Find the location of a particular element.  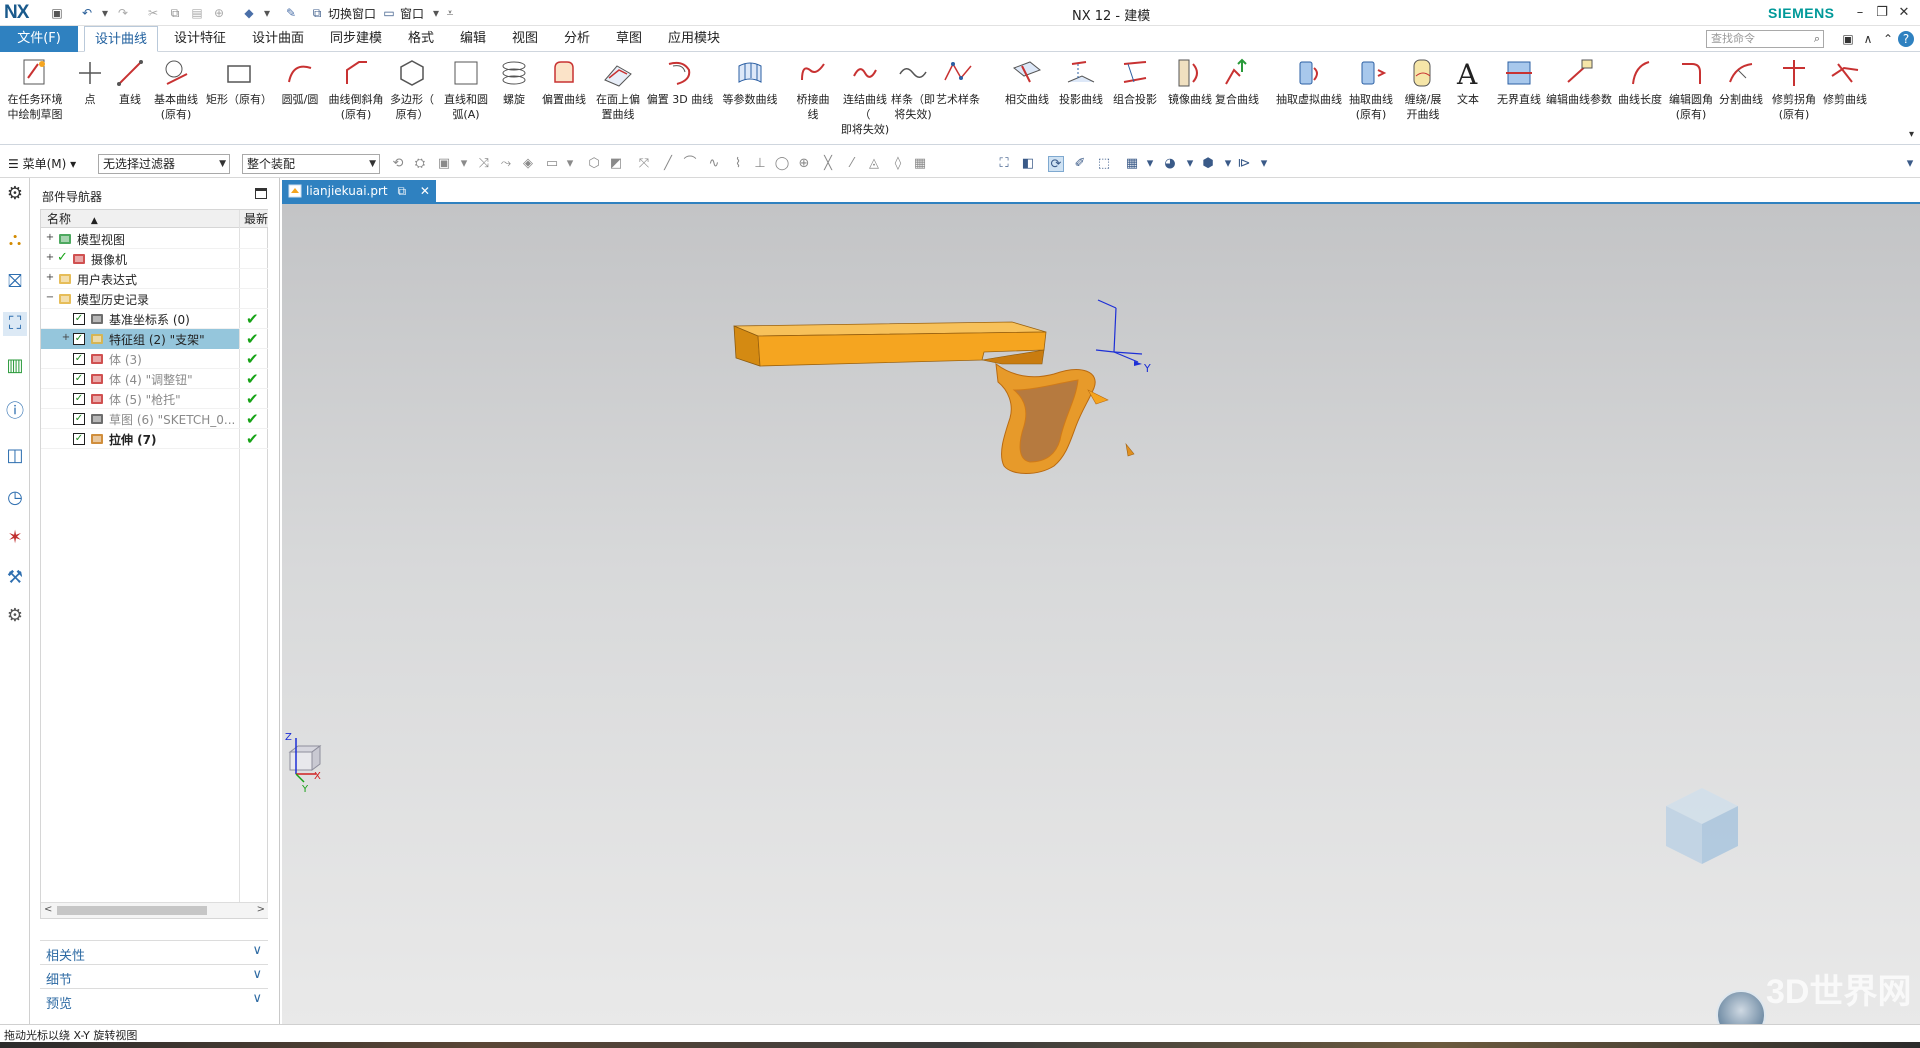

ribbon-button-trim-corner: 修剪拐角 (原有) is located at coordinates (1794, 89).